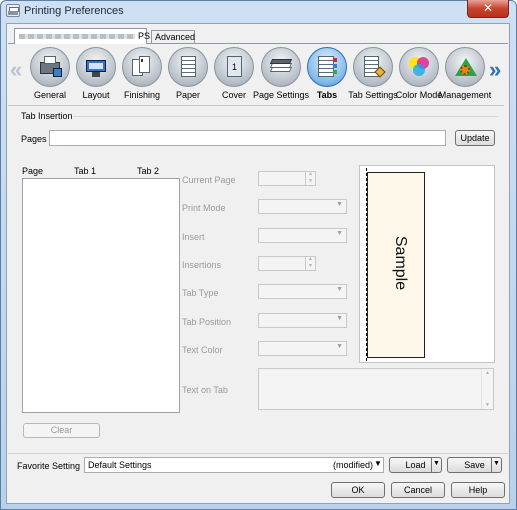 The image size is (517, 510). Describe the element at coordinates (302, 291) in the screenshot. I see `tab-type-select: ▼` at that location.